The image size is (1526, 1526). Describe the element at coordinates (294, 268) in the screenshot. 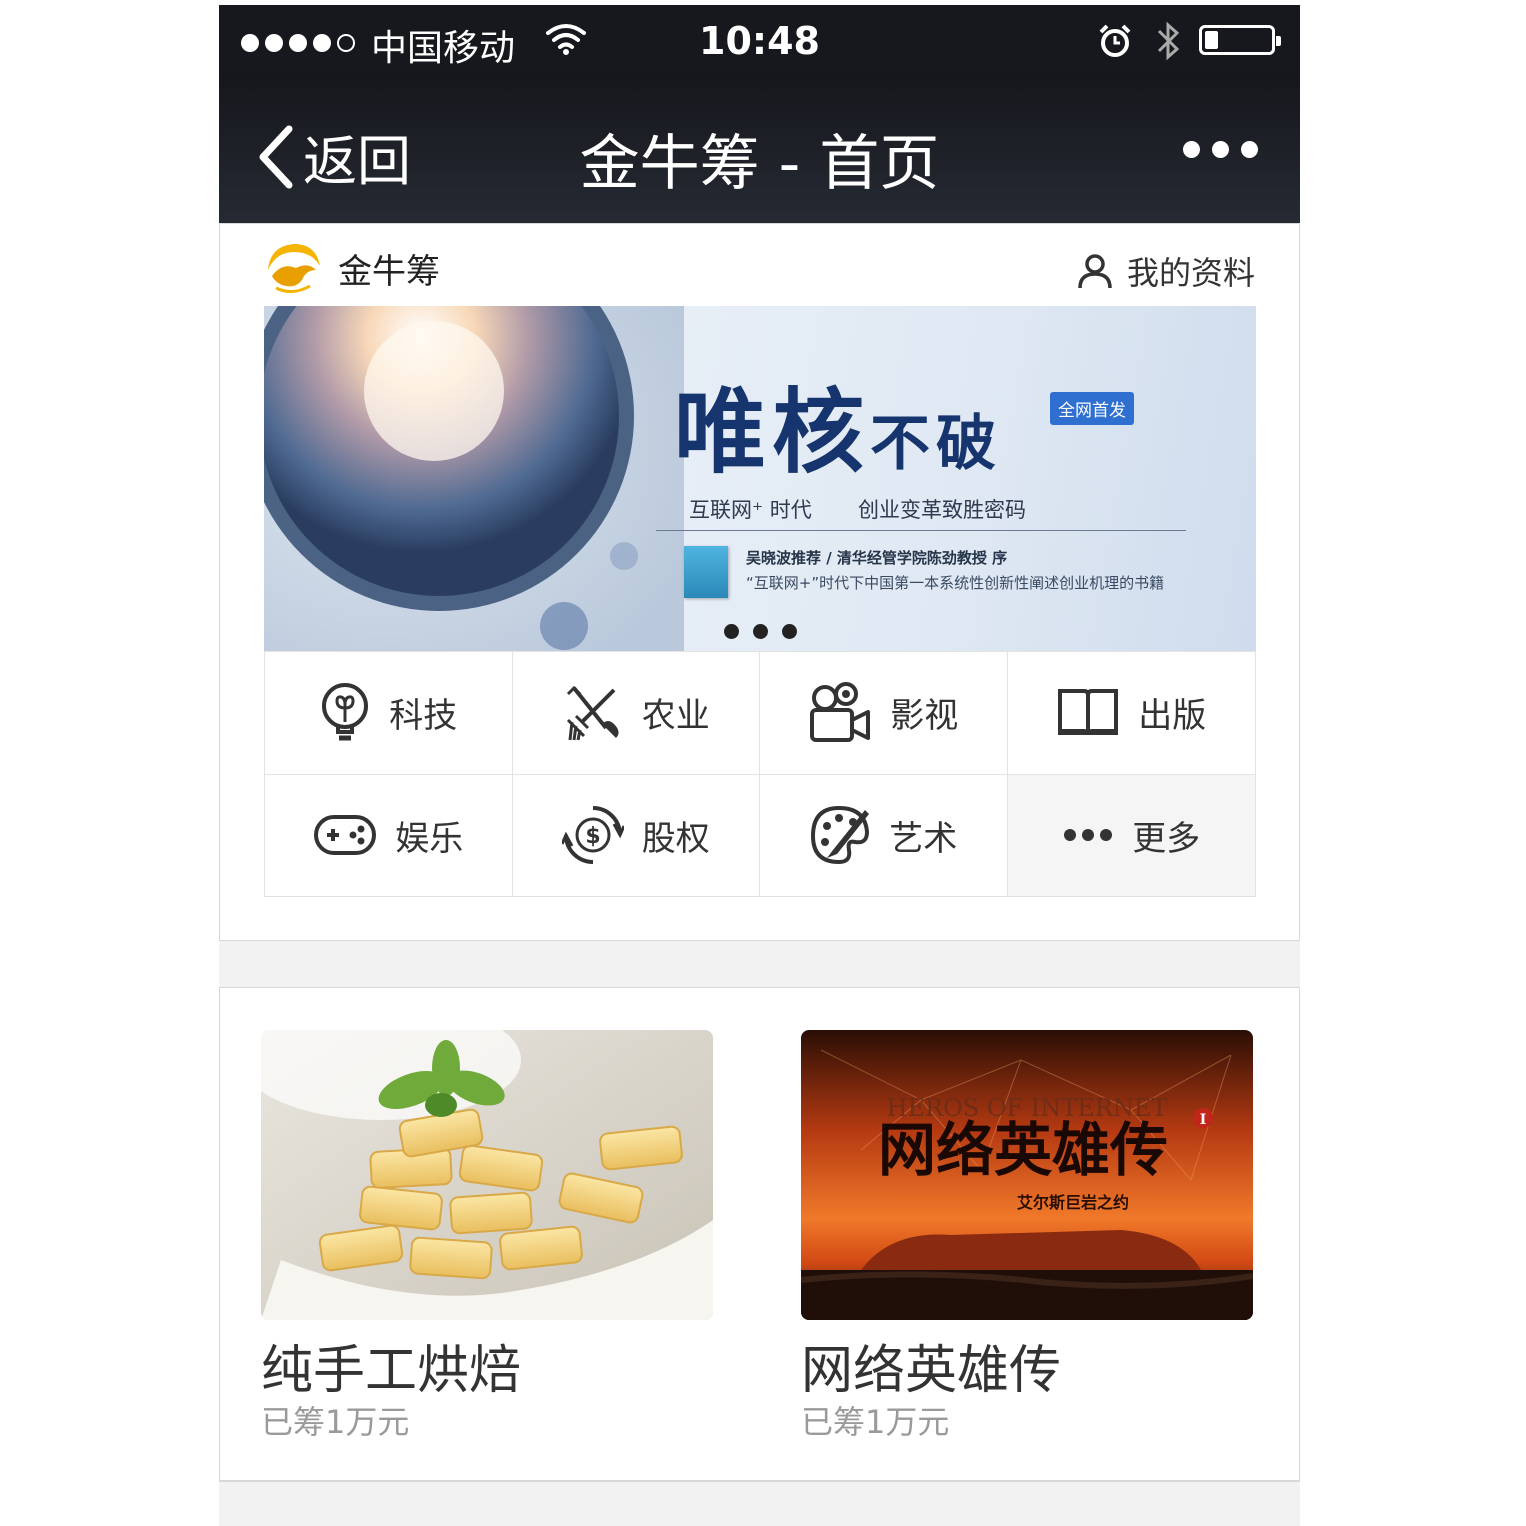

I see `bull-logo-icon` at that location.